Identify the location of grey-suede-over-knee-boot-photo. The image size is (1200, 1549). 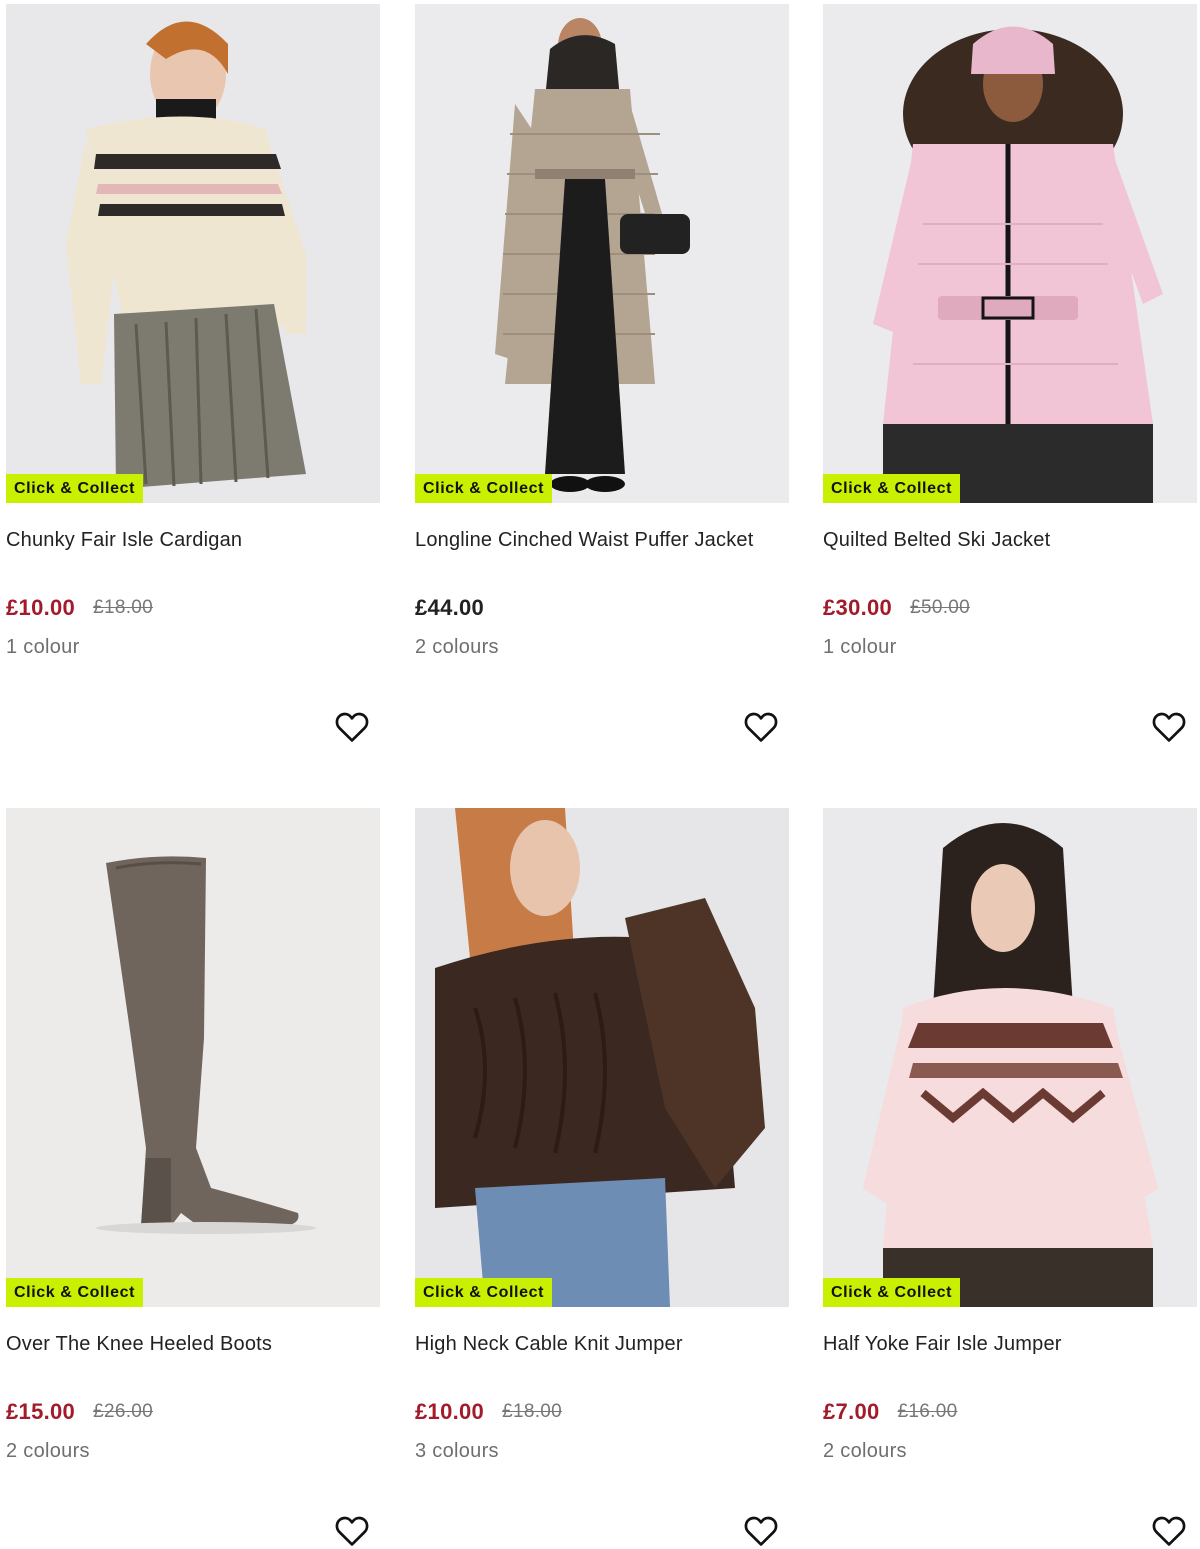
(193, 1057).